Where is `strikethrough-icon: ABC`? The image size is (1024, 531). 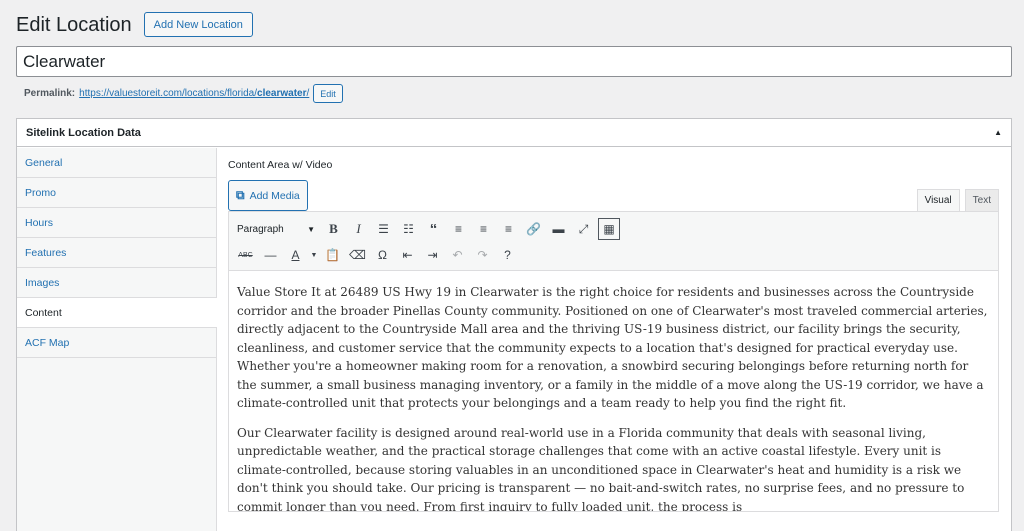 strikethrough-icon: ABC is located at coordinates (245, 255).